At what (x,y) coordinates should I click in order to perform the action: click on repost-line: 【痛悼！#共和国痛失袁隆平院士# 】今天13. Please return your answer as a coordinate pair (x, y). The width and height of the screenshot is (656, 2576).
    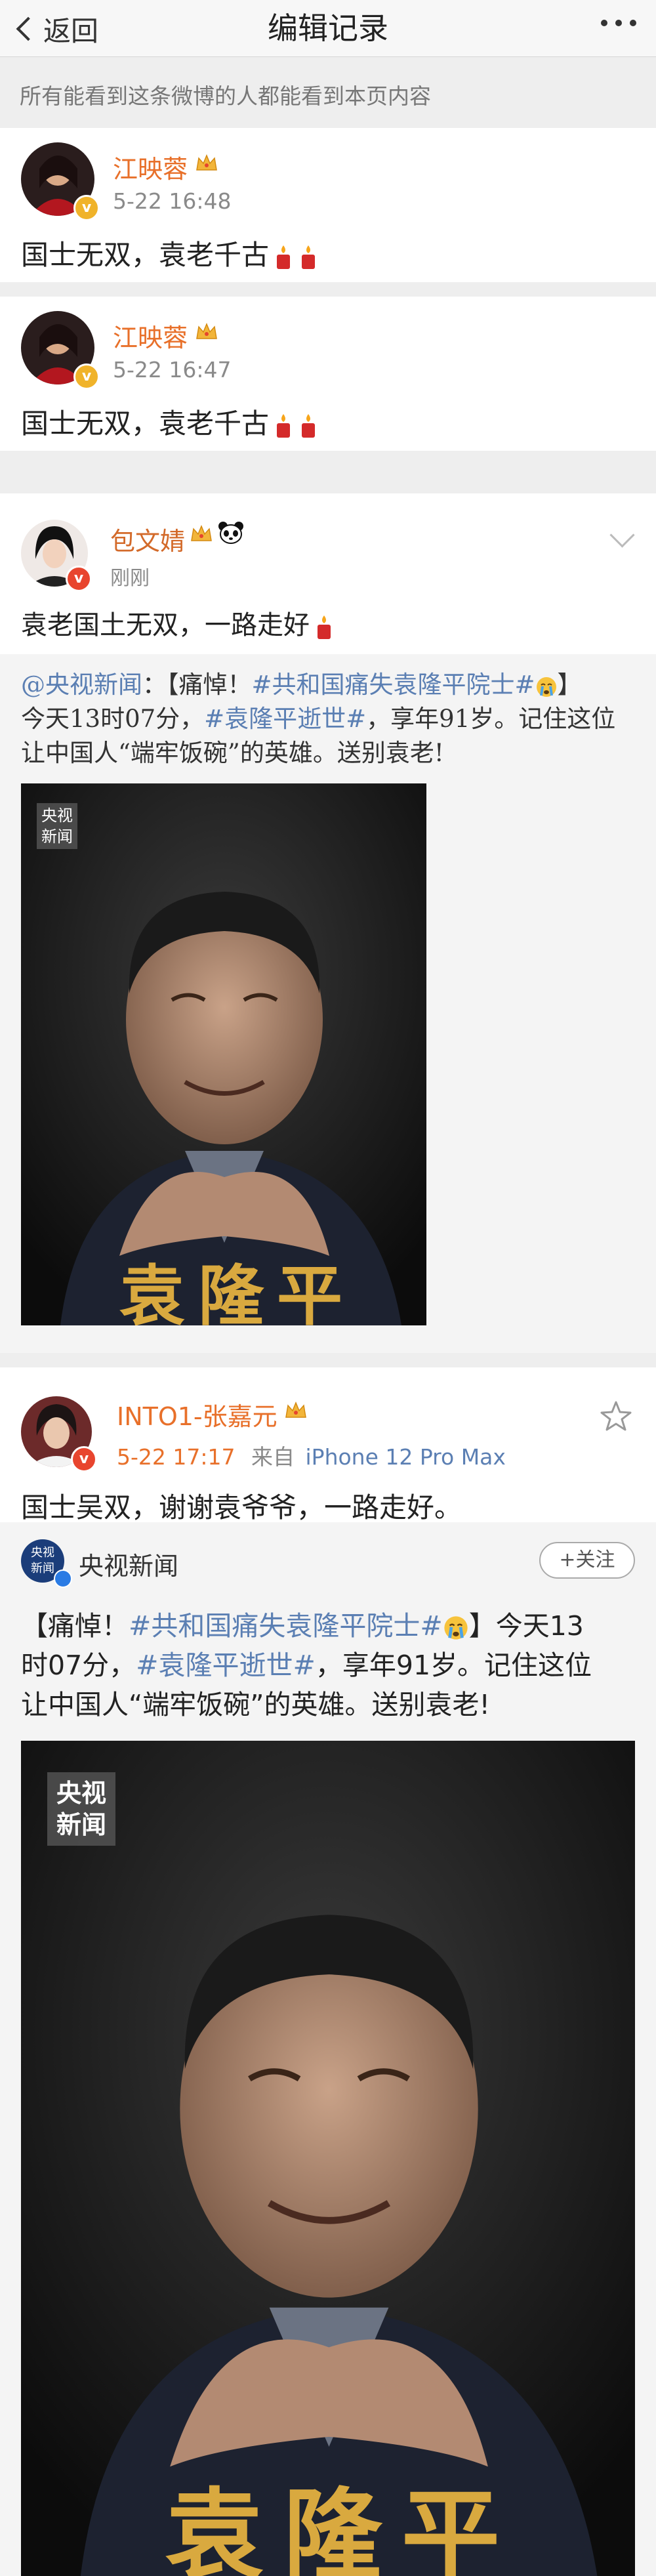
    Looking at the image, I should click on (332, 1626).